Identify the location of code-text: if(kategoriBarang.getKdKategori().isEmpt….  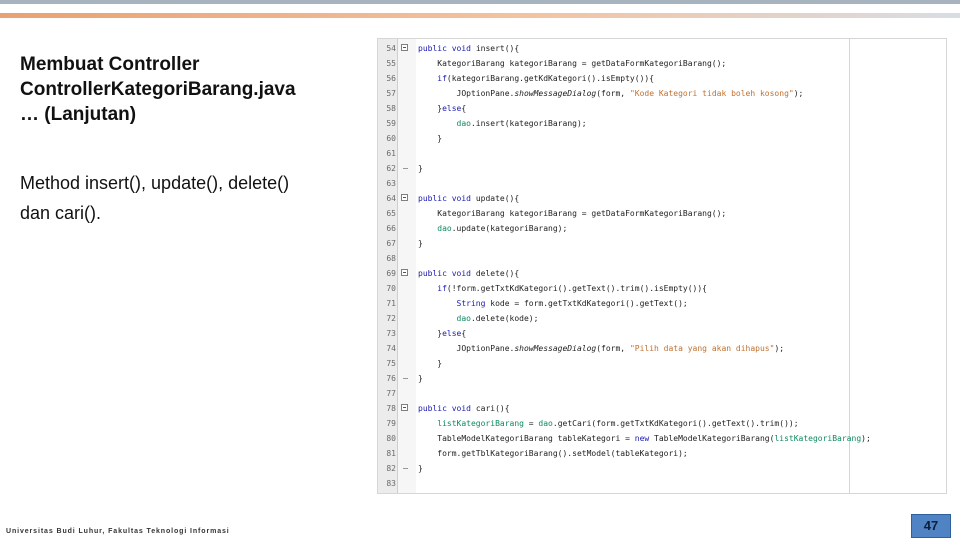
(546, 78).